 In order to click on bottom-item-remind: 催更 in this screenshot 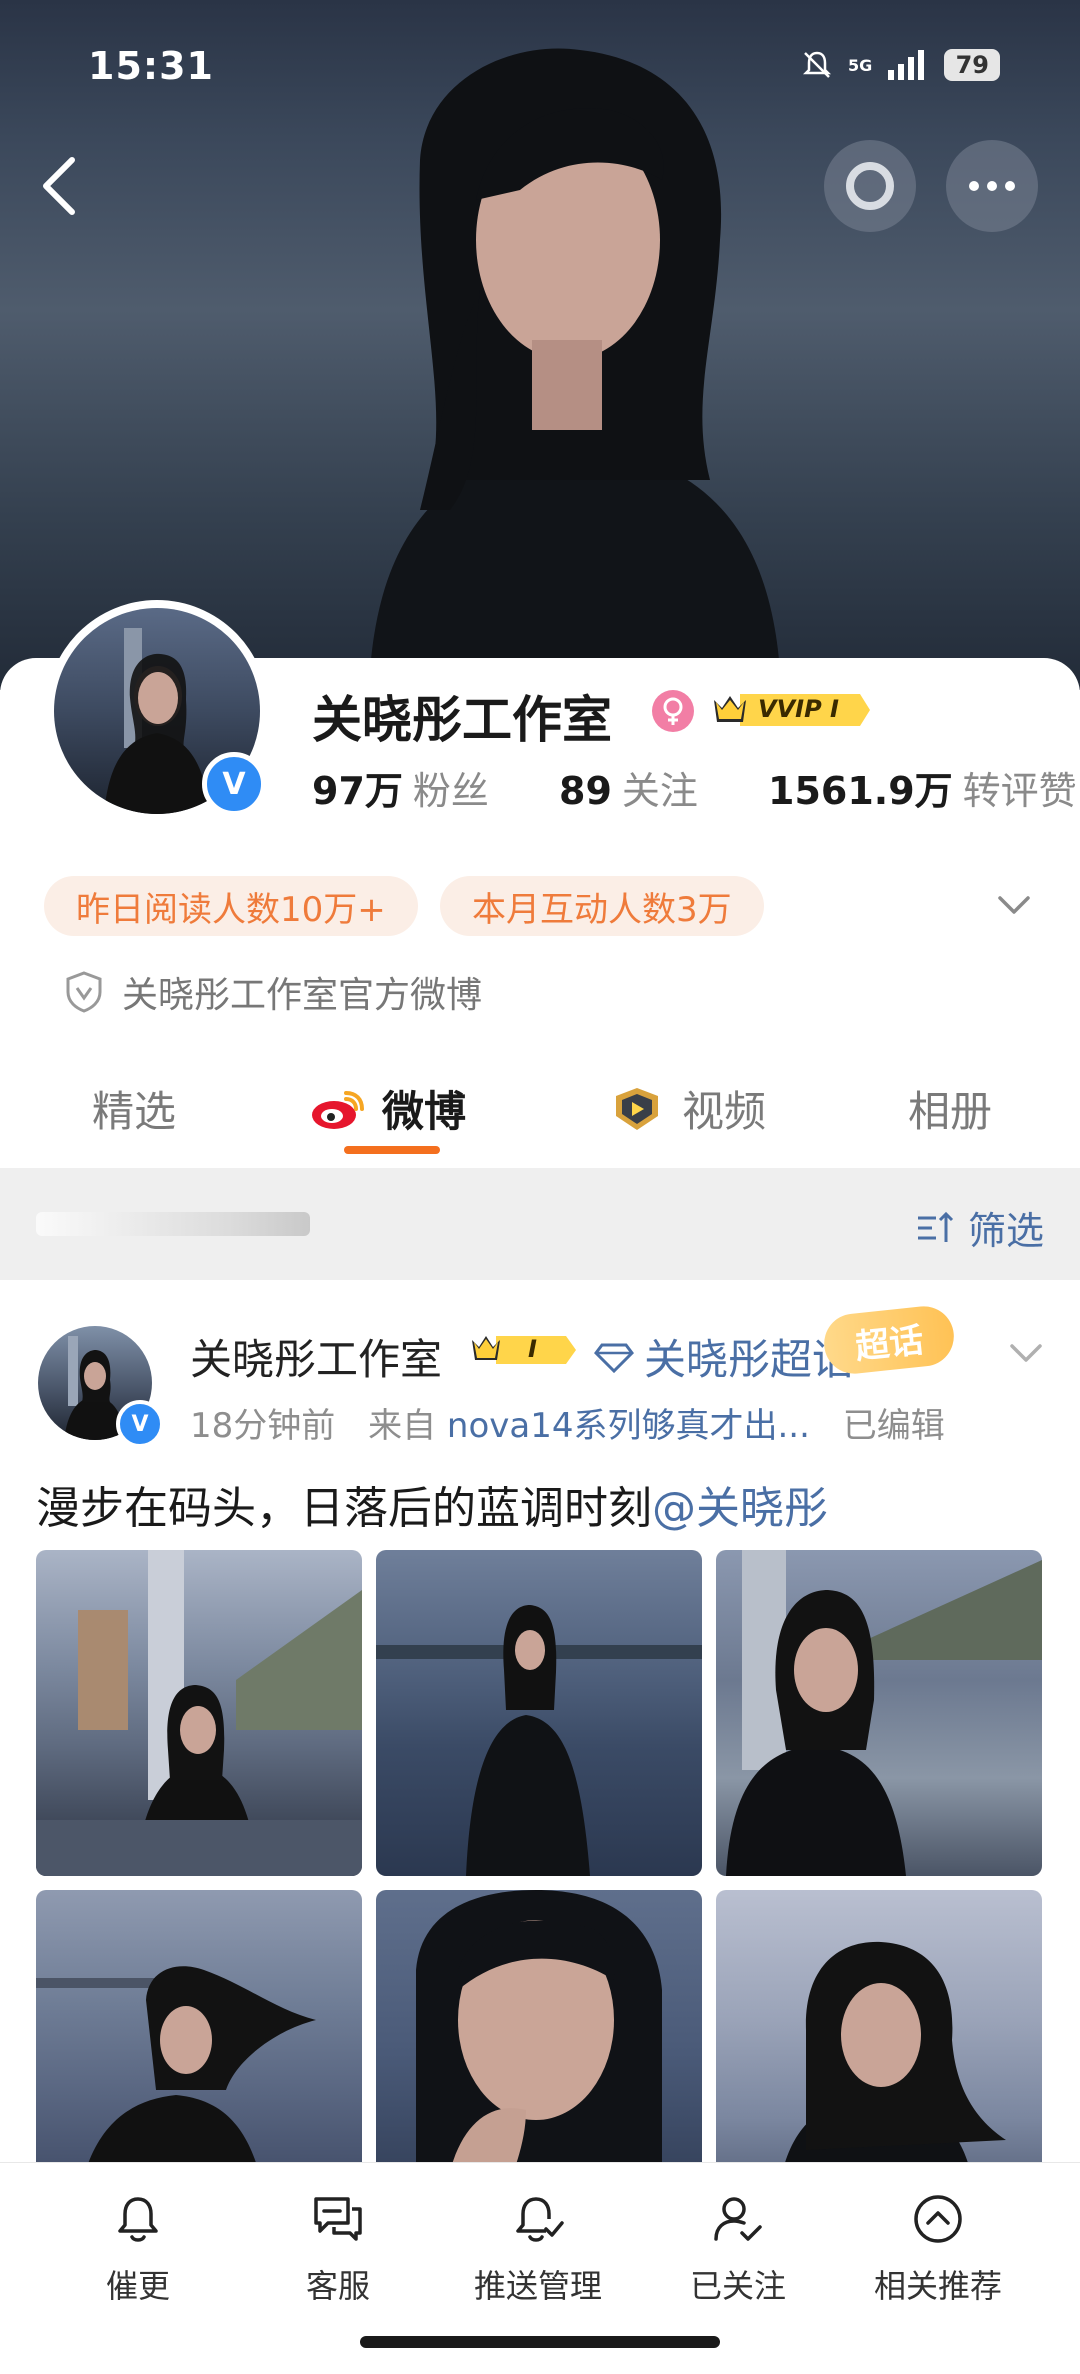, I will do `click(138, 2249)`.